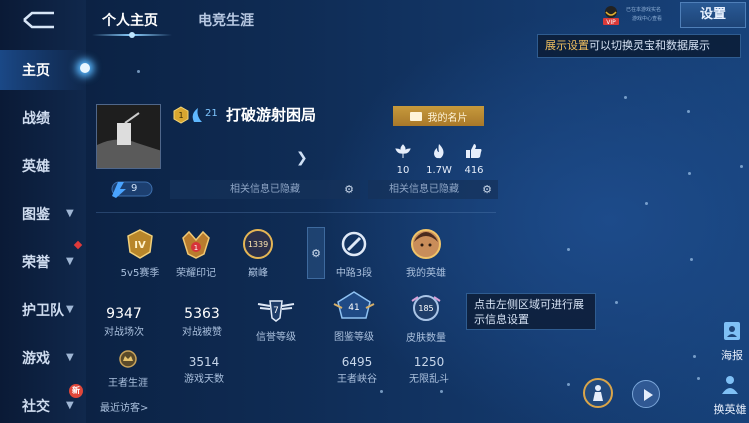 The width and height of the screenshot is (749, 423). I want to click on skin-icon: 185, so click(426, 308).